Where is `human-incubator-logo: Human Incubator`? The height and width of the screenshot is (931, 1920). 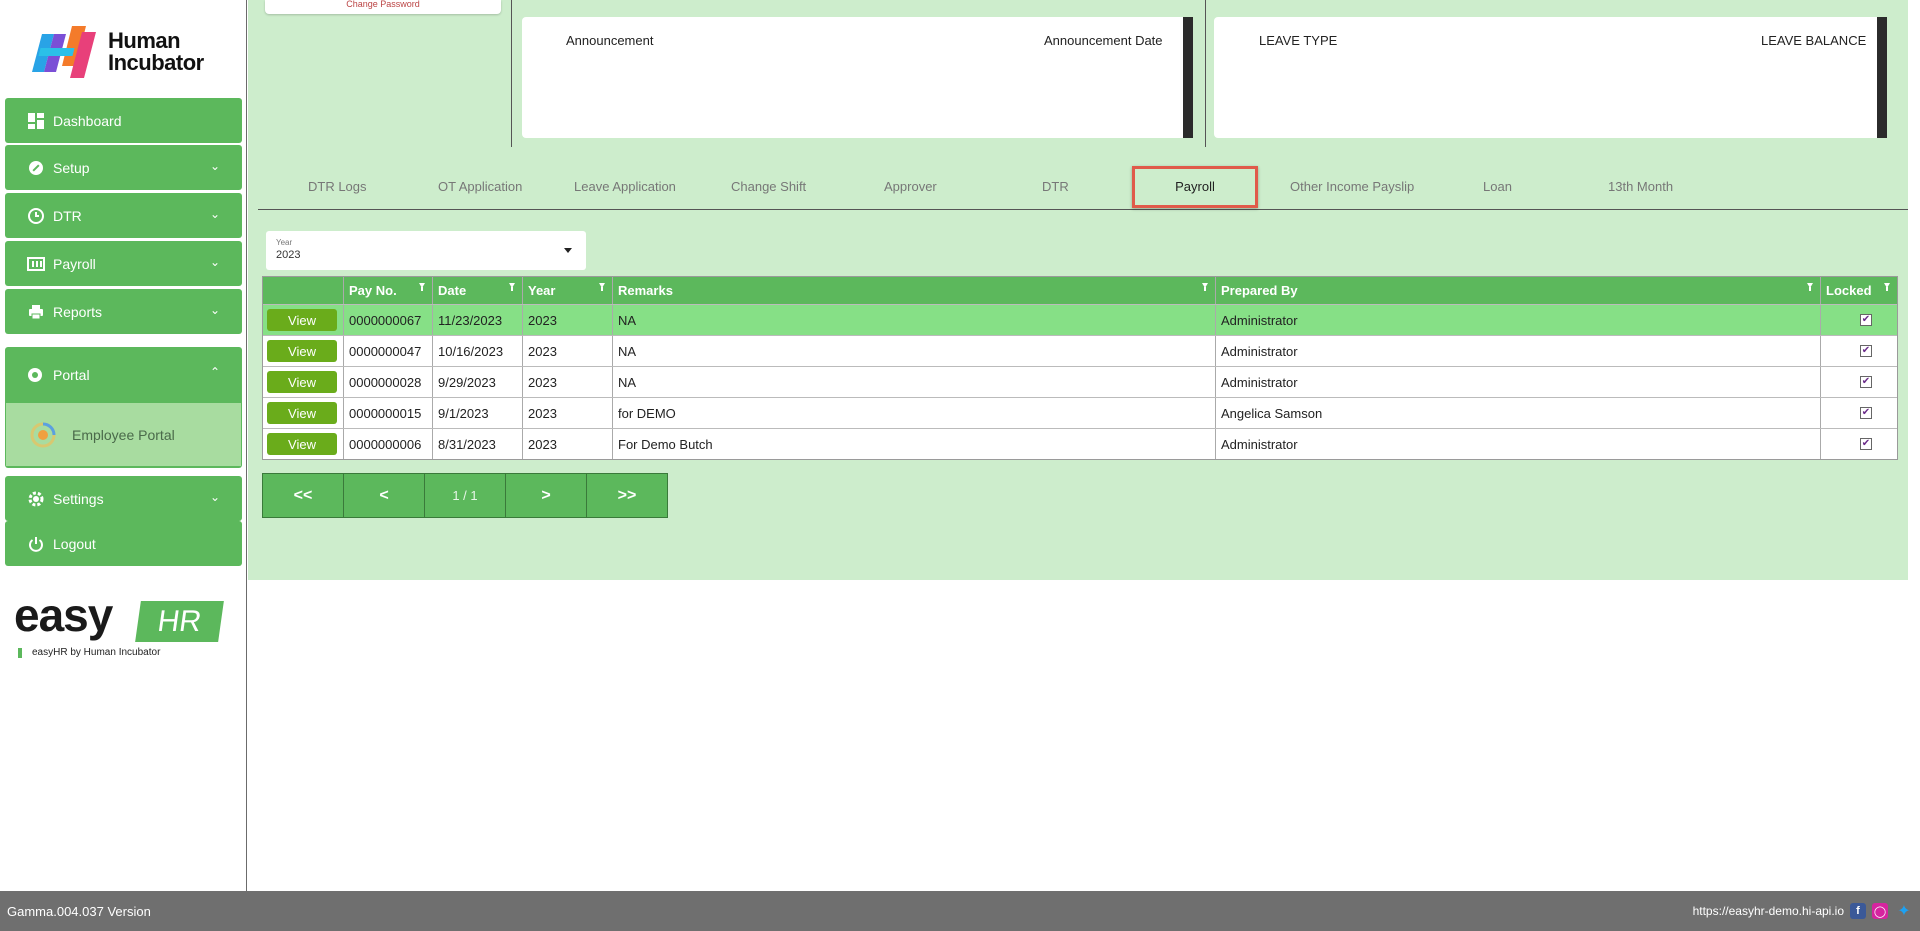
human-incubator-logo: Human Incubator is located at coordinates (124, 52).